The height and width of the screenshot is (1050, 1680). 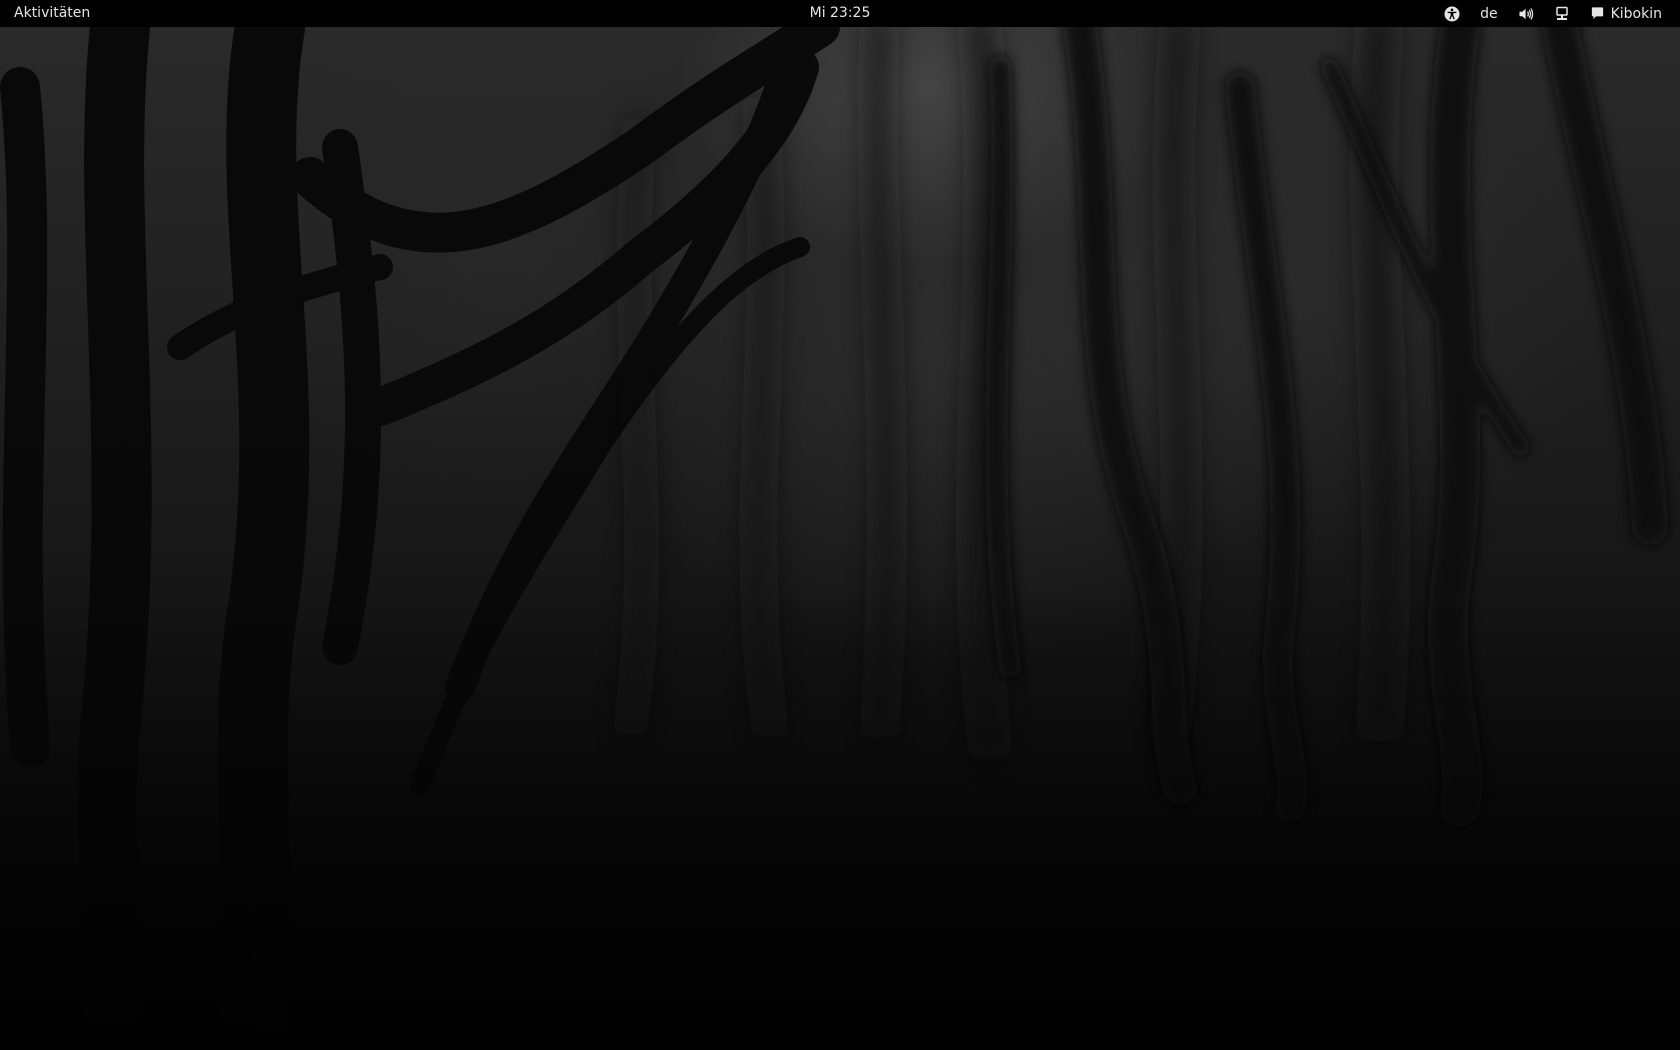 I want to click on keyboard-layout-menu: de, so click(x=1489, y=13).